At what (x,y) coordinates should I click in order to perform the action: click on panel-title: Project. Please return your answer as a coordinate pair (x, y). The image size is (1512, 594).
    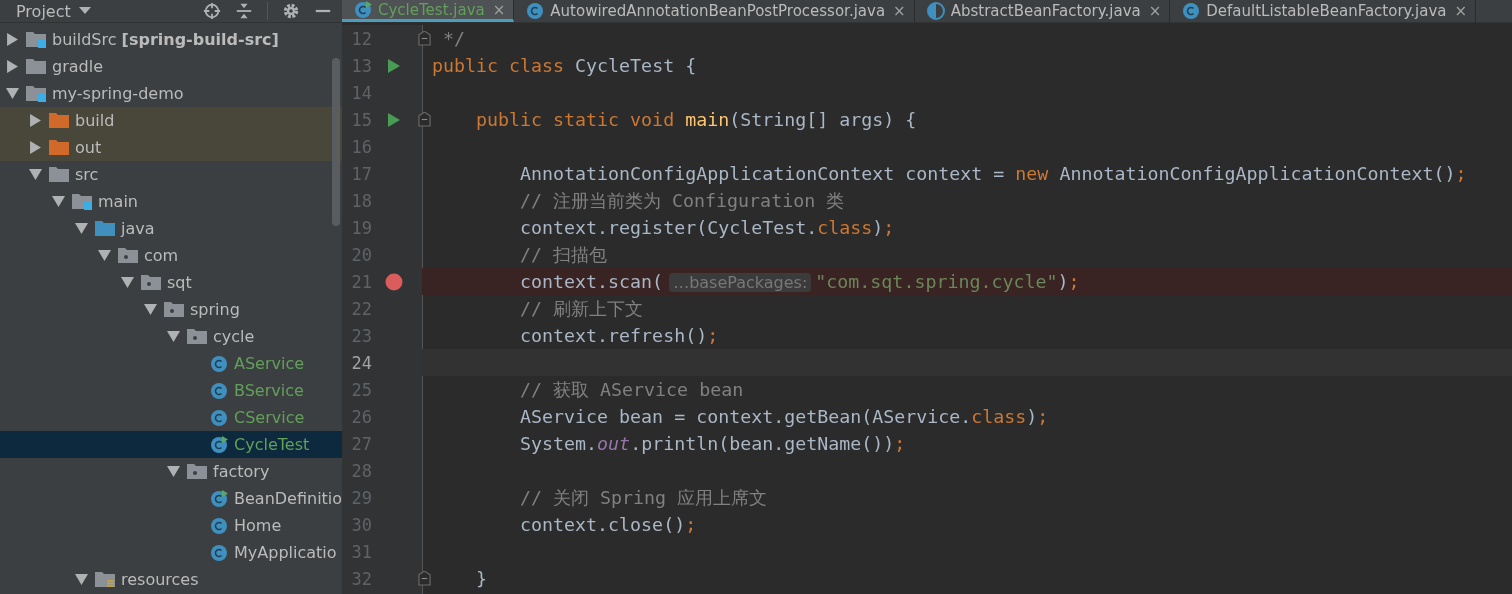
    Looking at the image, I should click on (43, 11).